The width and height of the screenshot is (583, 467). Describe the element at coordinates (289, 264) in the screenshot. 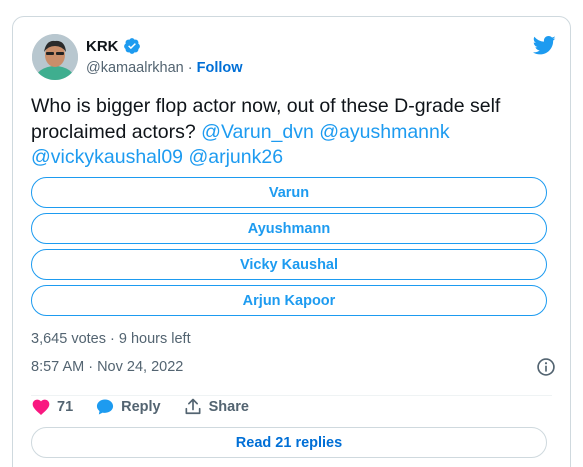

I see `poll-option-vicky-kaushal: Vicky Kaushal` at that location.